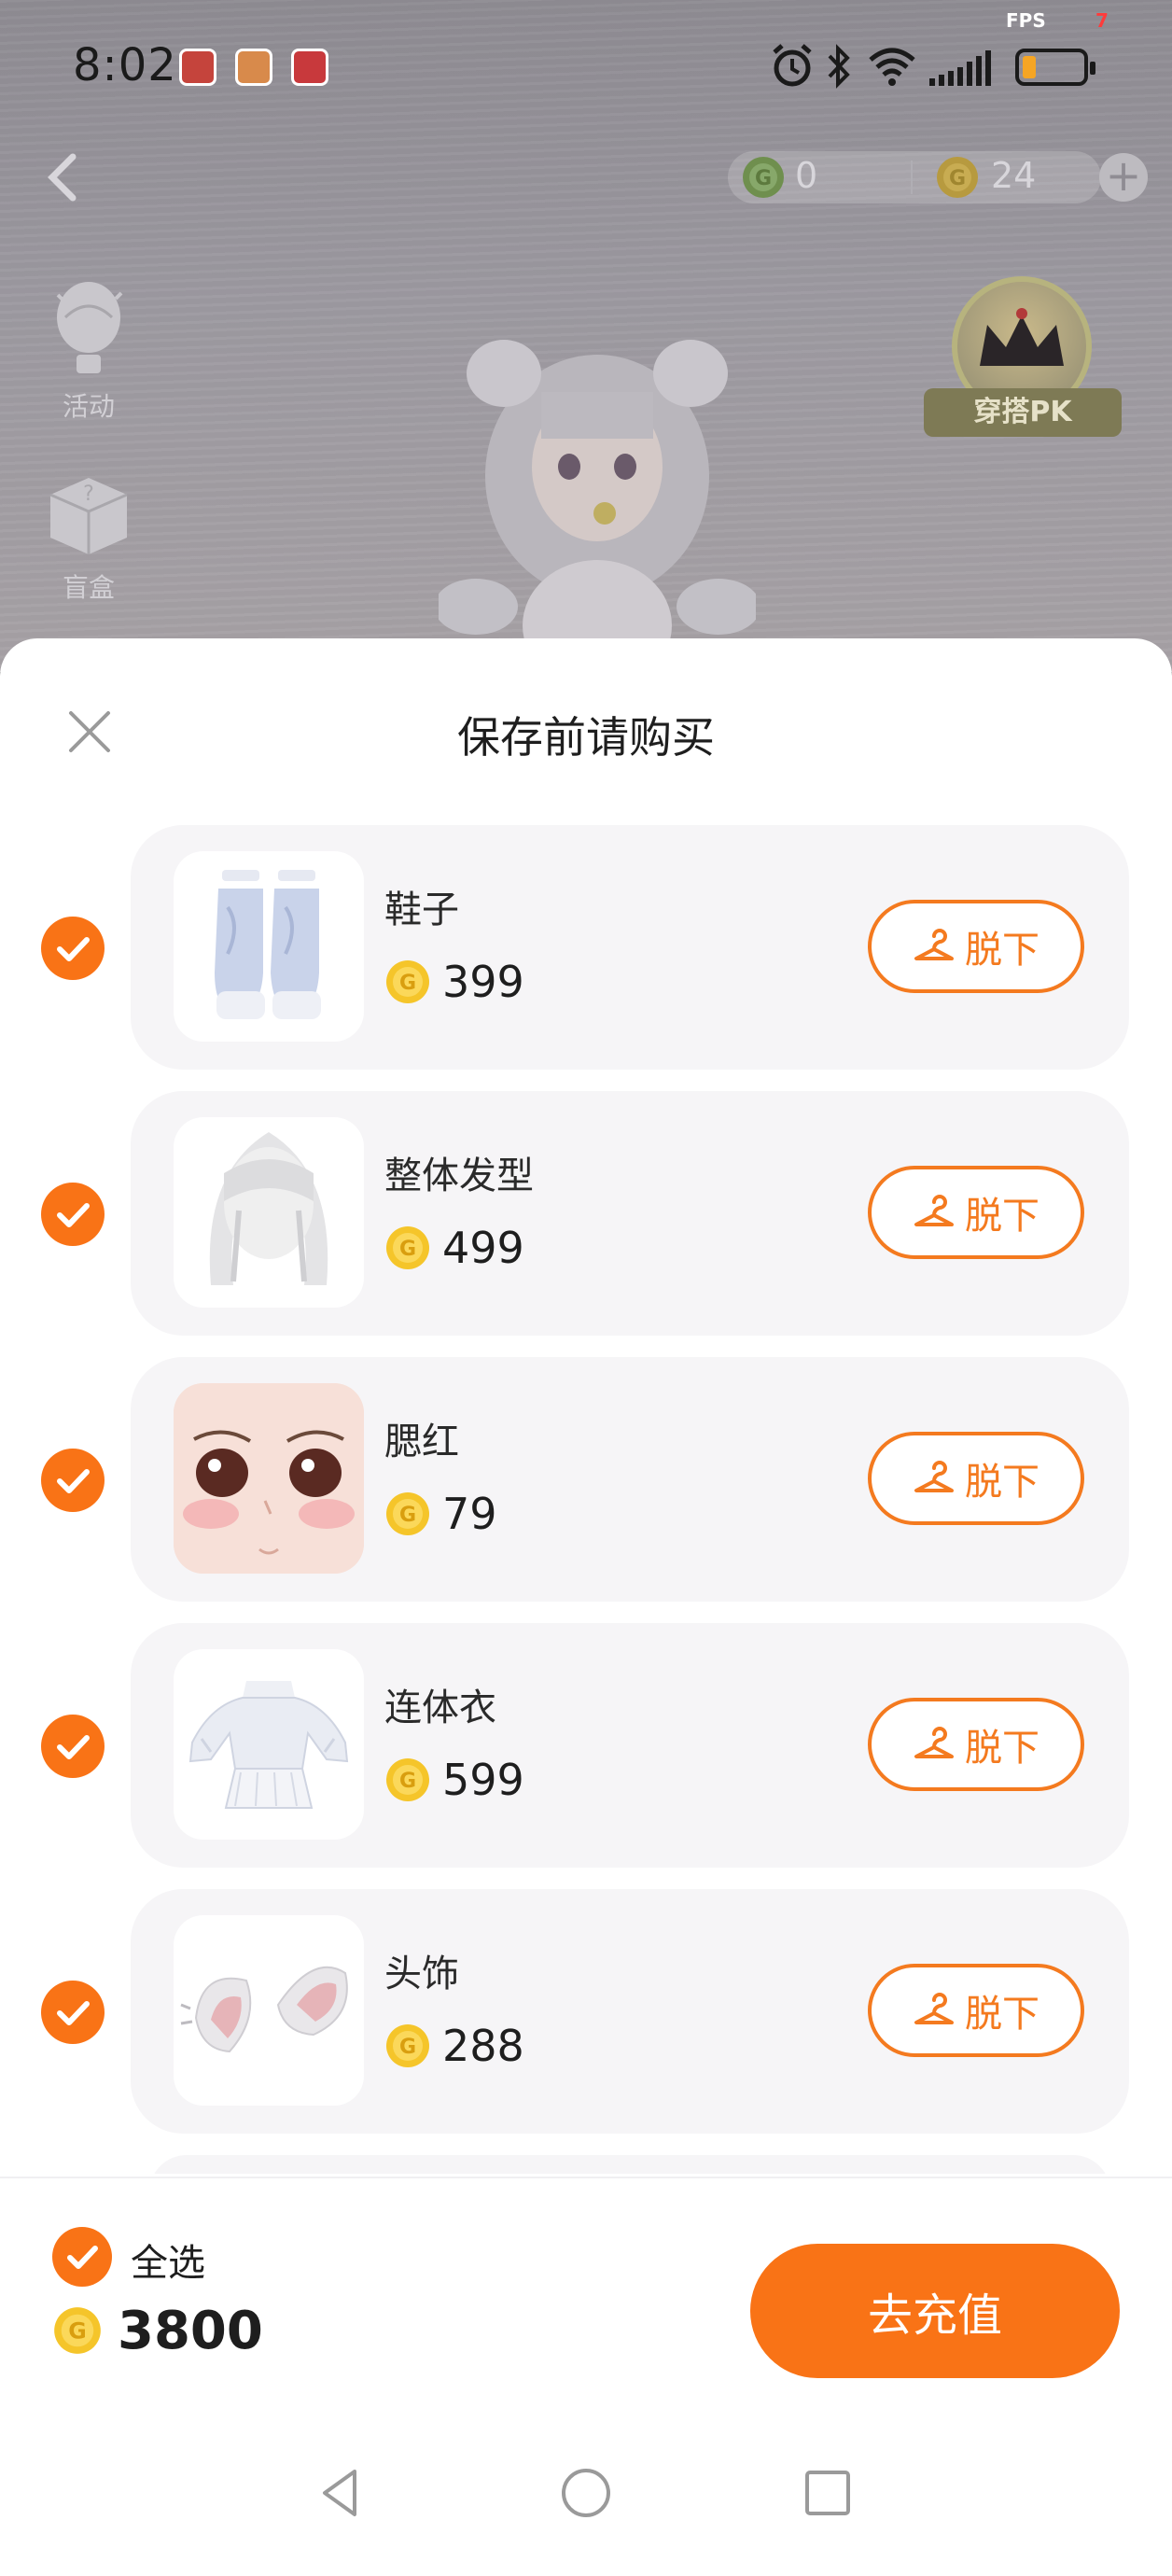 This screenshot has width=1172, height=2576. What do you see at coordinates (792, 65) in the screenshot?
I see `alarm-icon` at bounding box center [792, 65].